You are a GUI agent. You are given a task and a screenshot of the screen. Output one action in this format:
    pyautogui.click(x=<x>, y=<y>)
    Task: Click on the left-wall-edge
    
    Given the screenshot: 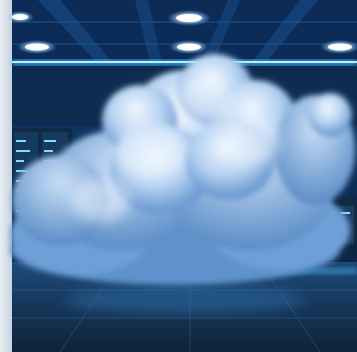 What is the action you would take?
    pyautogui.click(x=6, y=176)
    